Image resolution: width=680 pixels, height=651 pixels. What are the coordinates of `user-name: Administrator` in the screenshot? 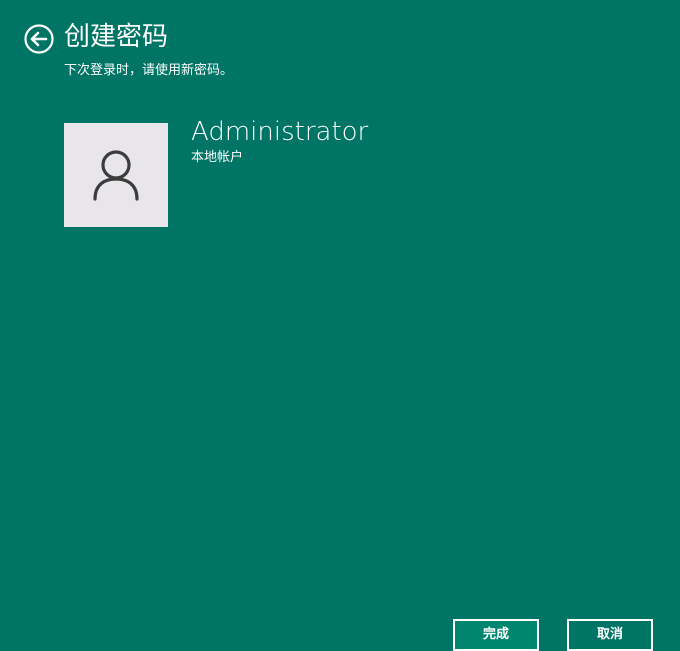 It's located at (280, 132).